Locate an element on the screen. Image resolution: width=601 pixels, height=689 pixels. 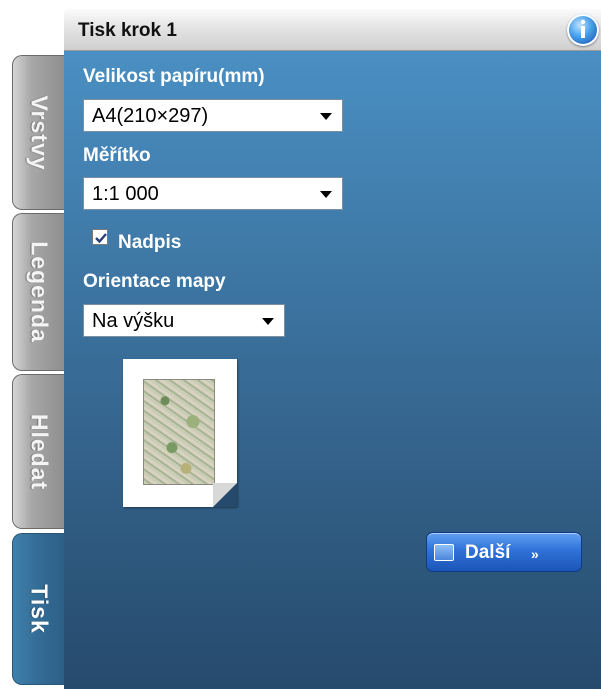
checkmark-icon is located at coordinates (101, 238).